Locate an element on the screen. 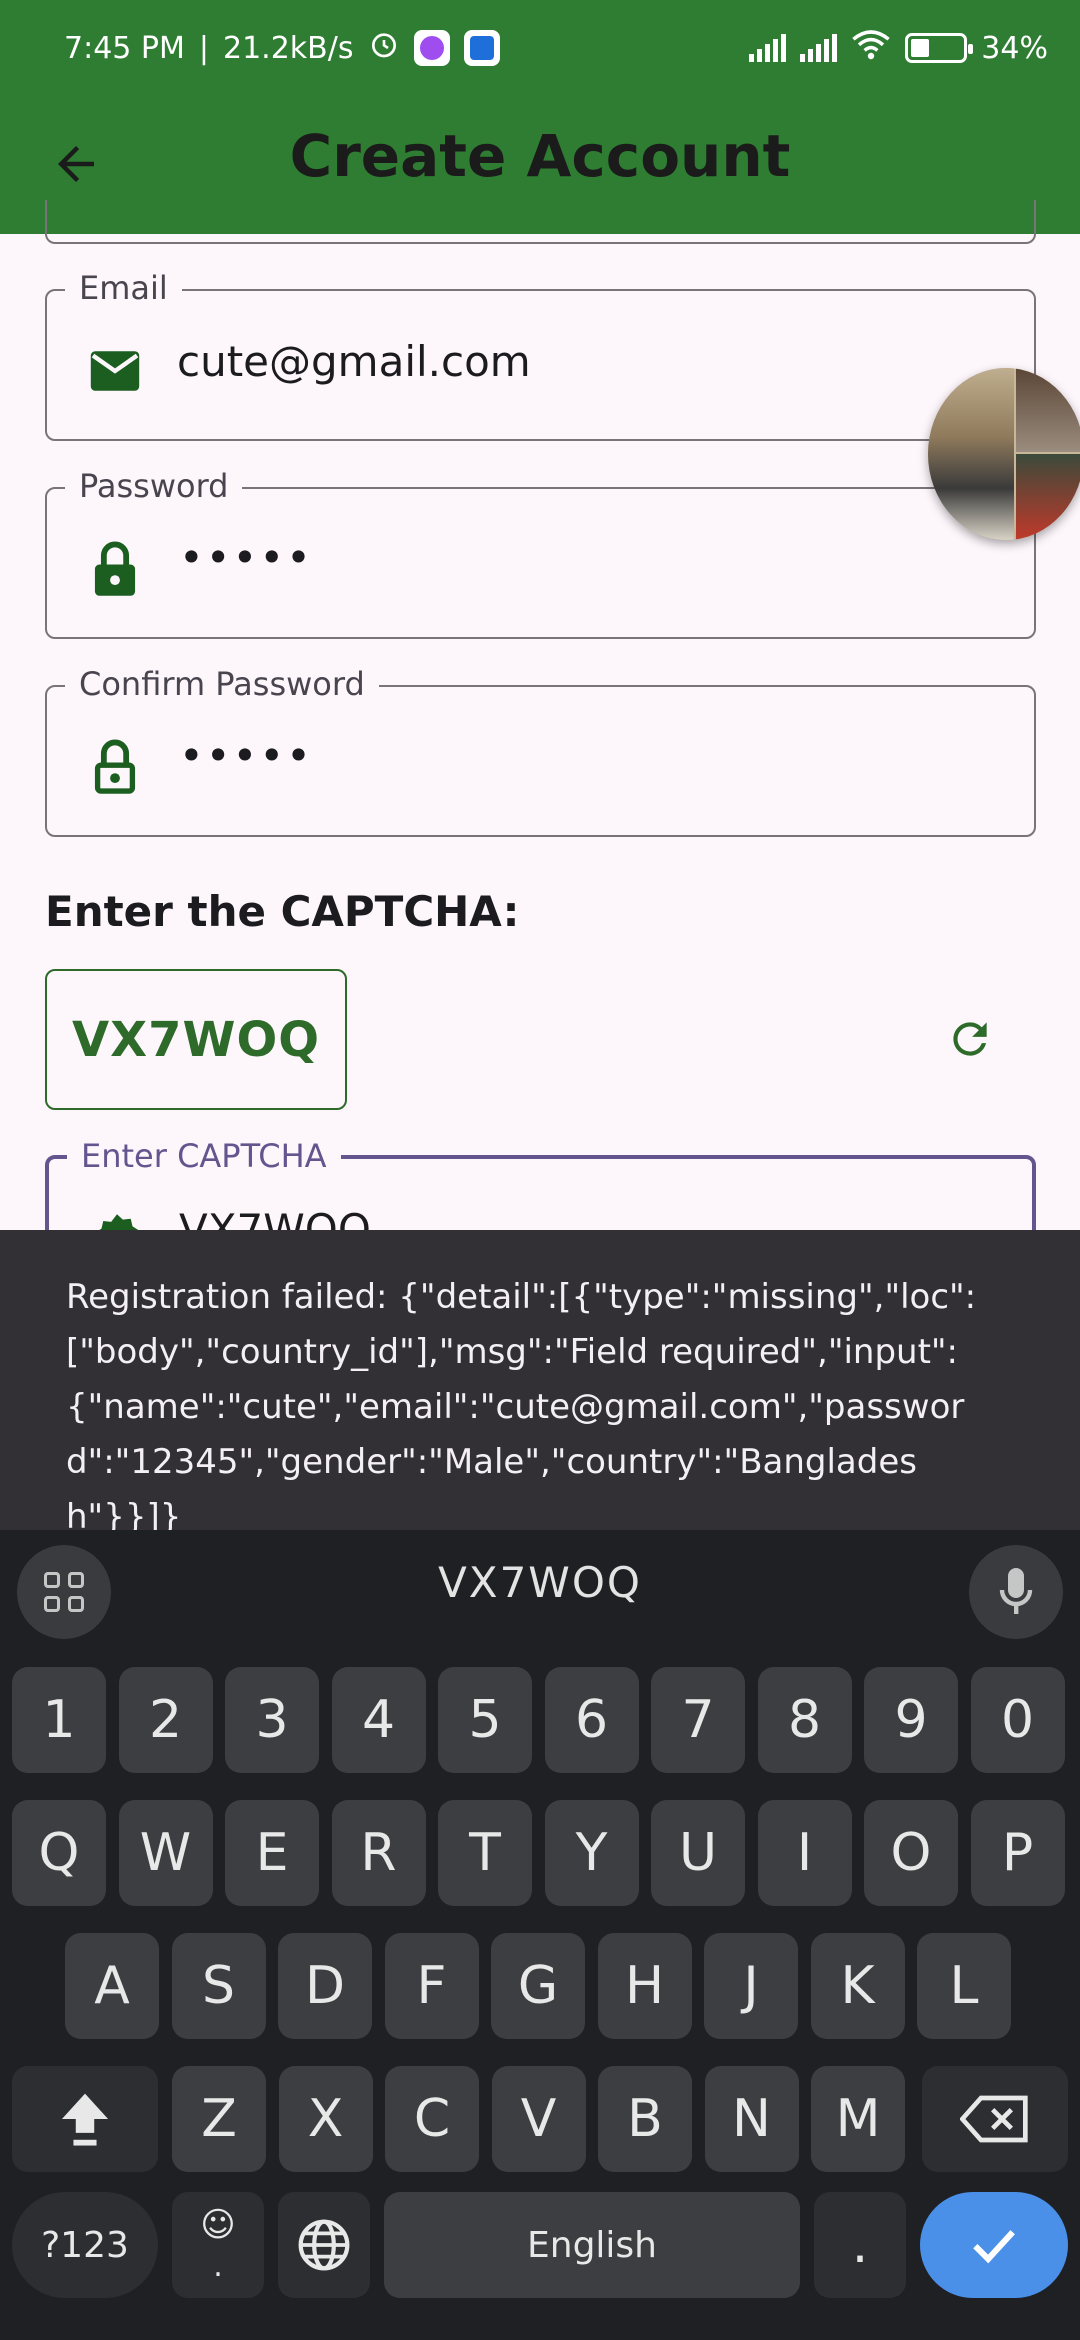 This screenshot has width=1080, height=2340. page-title: Create Account is located at coordinates (540, 156).